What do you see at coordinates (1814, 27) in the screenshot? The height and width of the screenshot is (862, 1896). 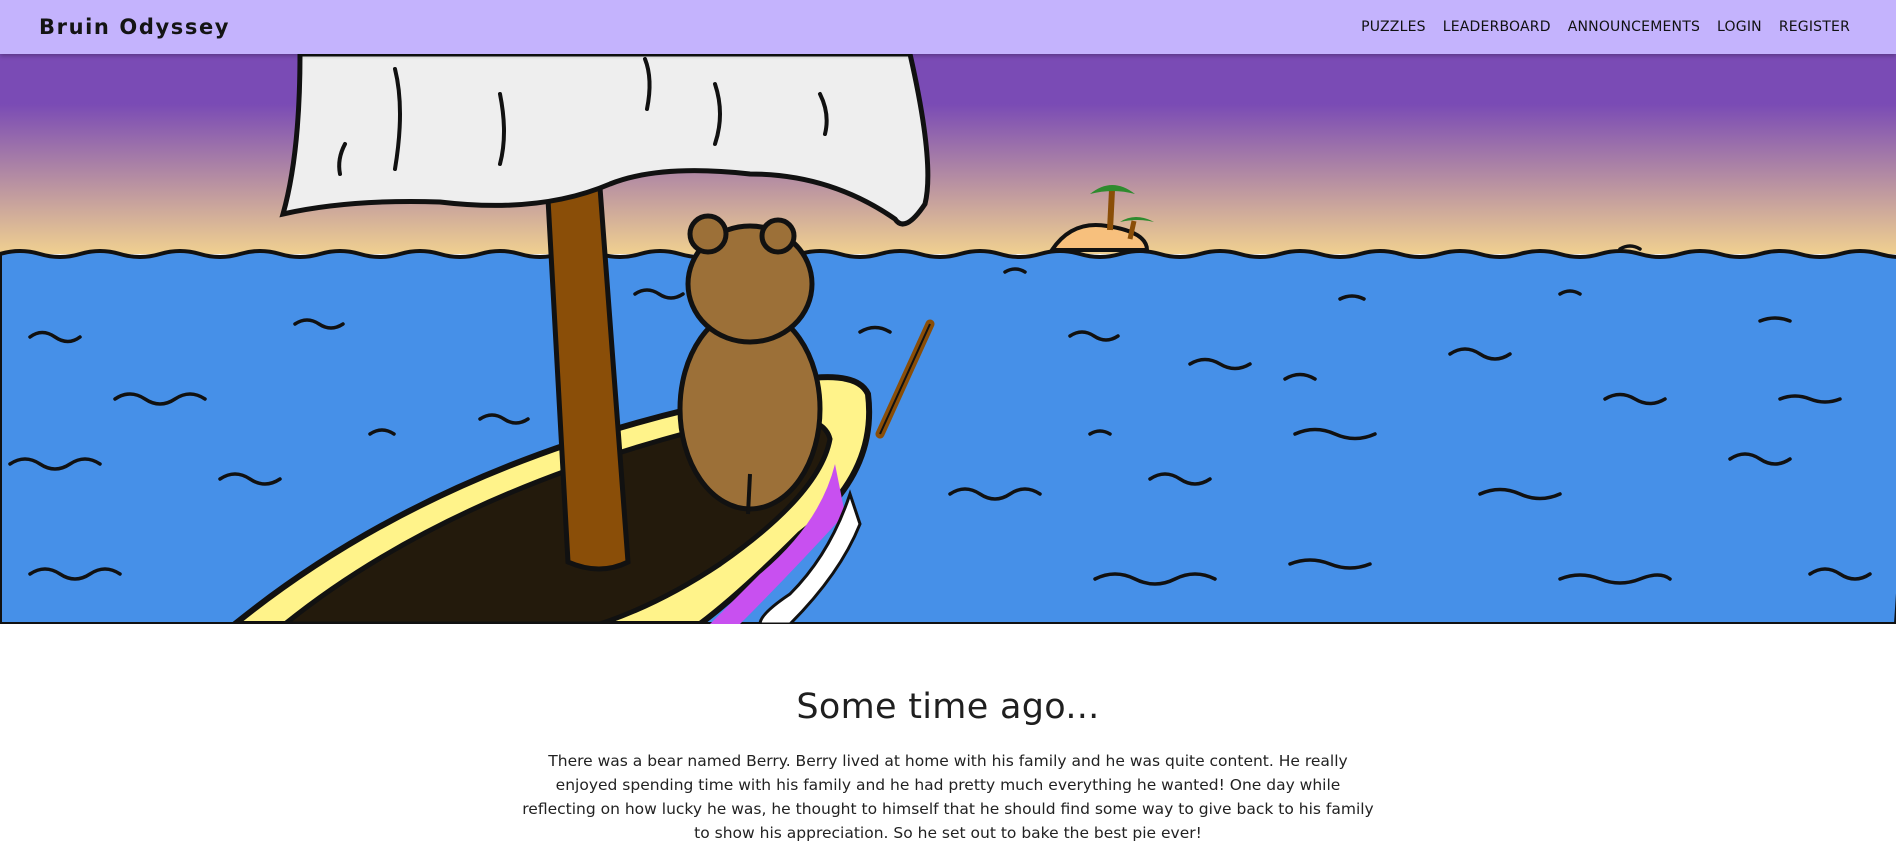 I see `nav-link-register: REGISTER` at bounding box center [1814, 27].